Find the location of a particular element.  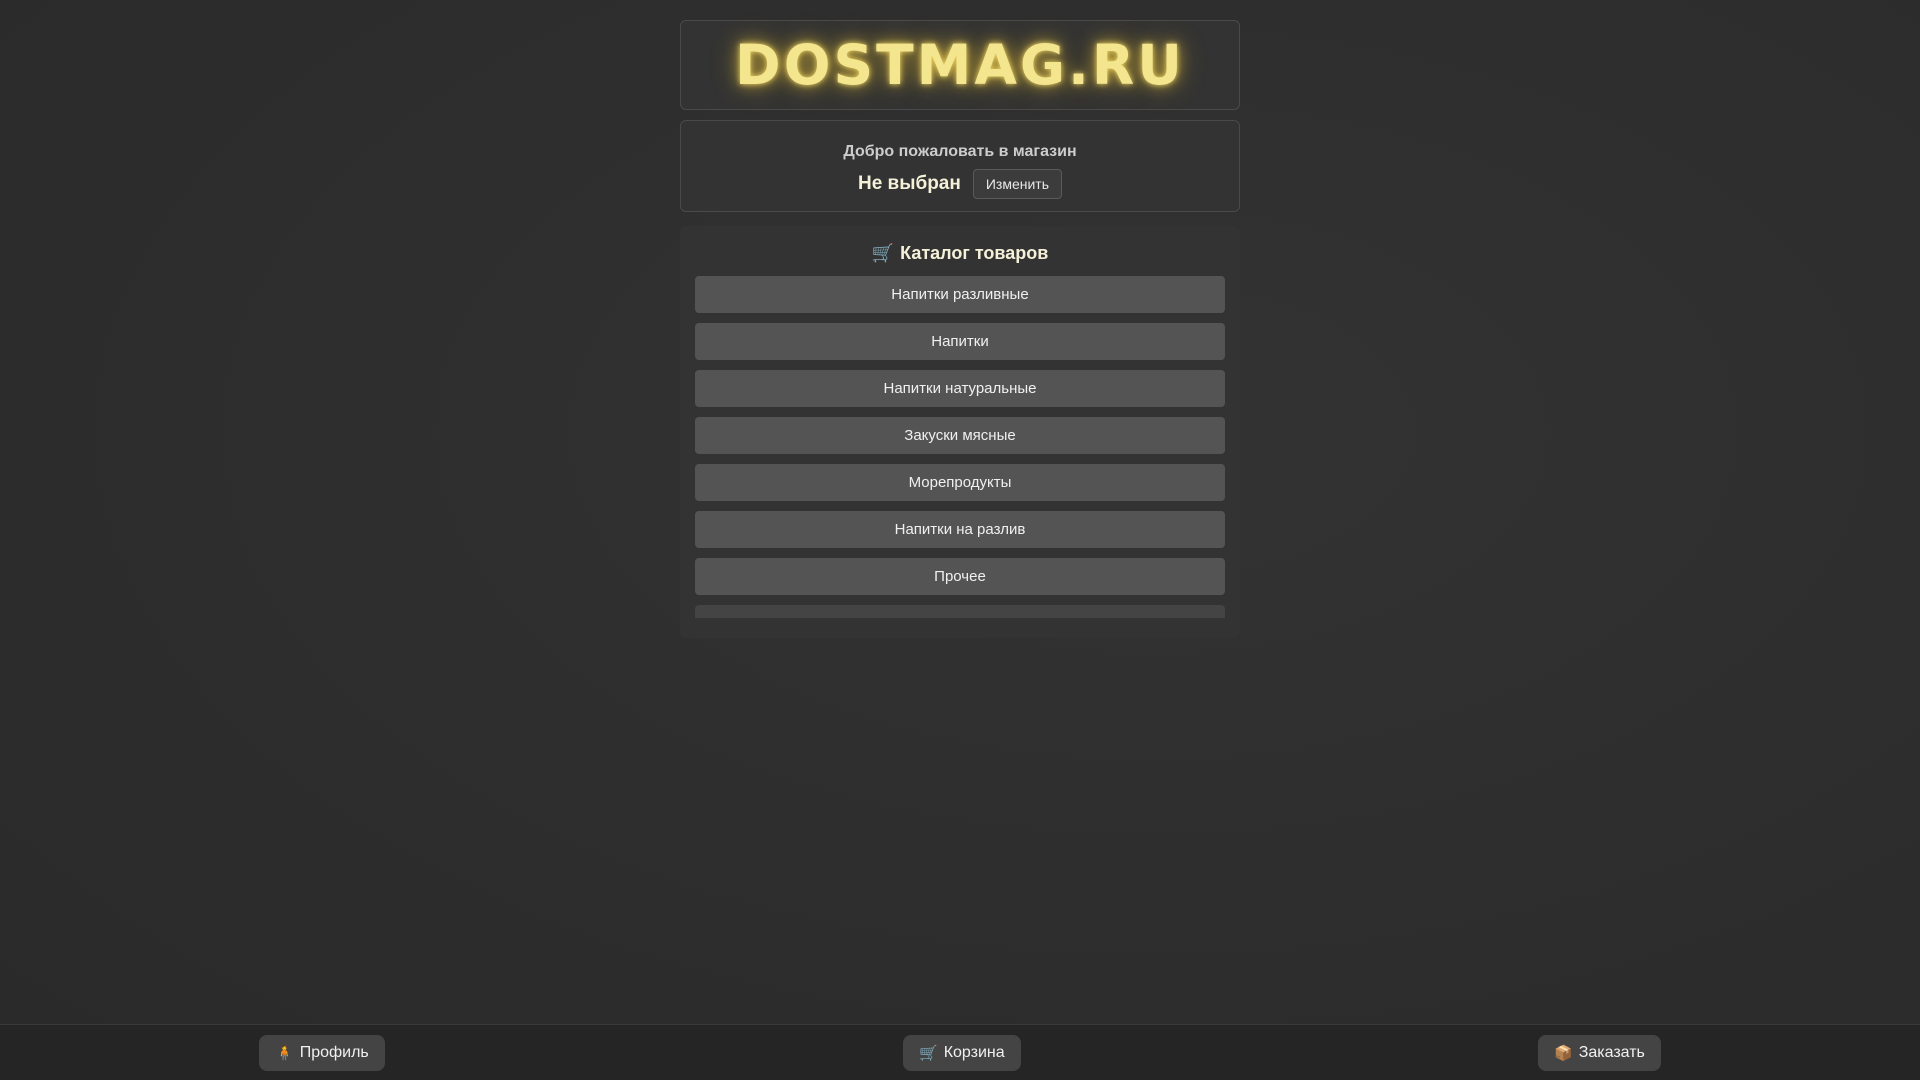

order-label: Заказать is located at coordinates (1611, 1052).